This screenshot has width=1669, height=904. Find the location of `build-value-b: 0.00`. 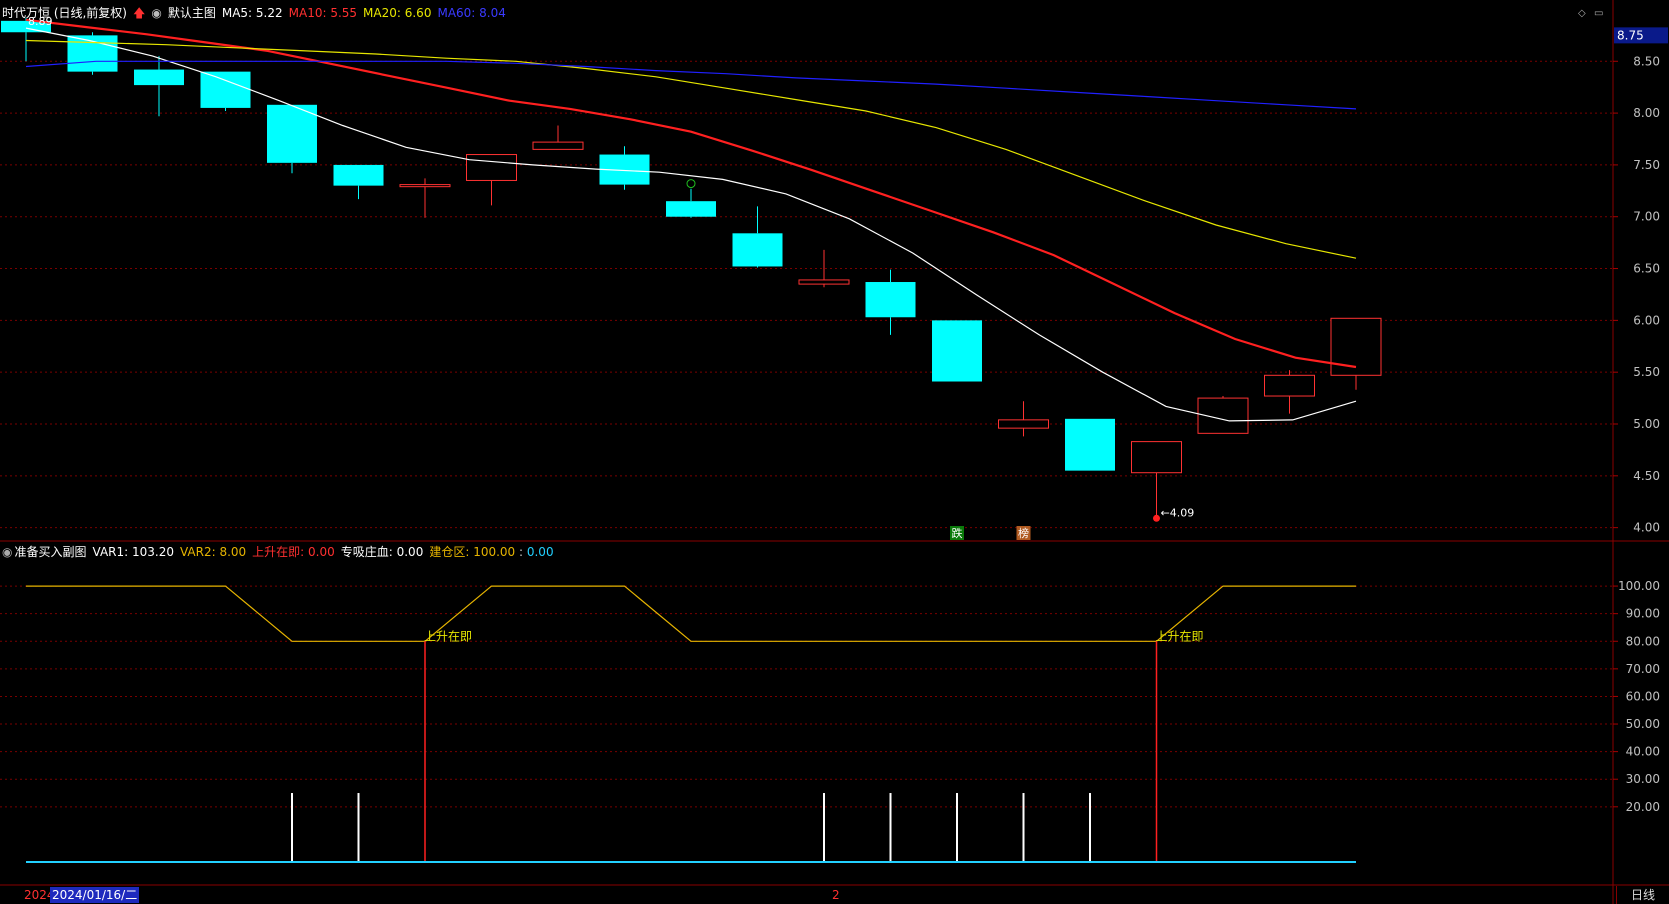

build-value-b: 0.00 is located at coordinates (540, 552).